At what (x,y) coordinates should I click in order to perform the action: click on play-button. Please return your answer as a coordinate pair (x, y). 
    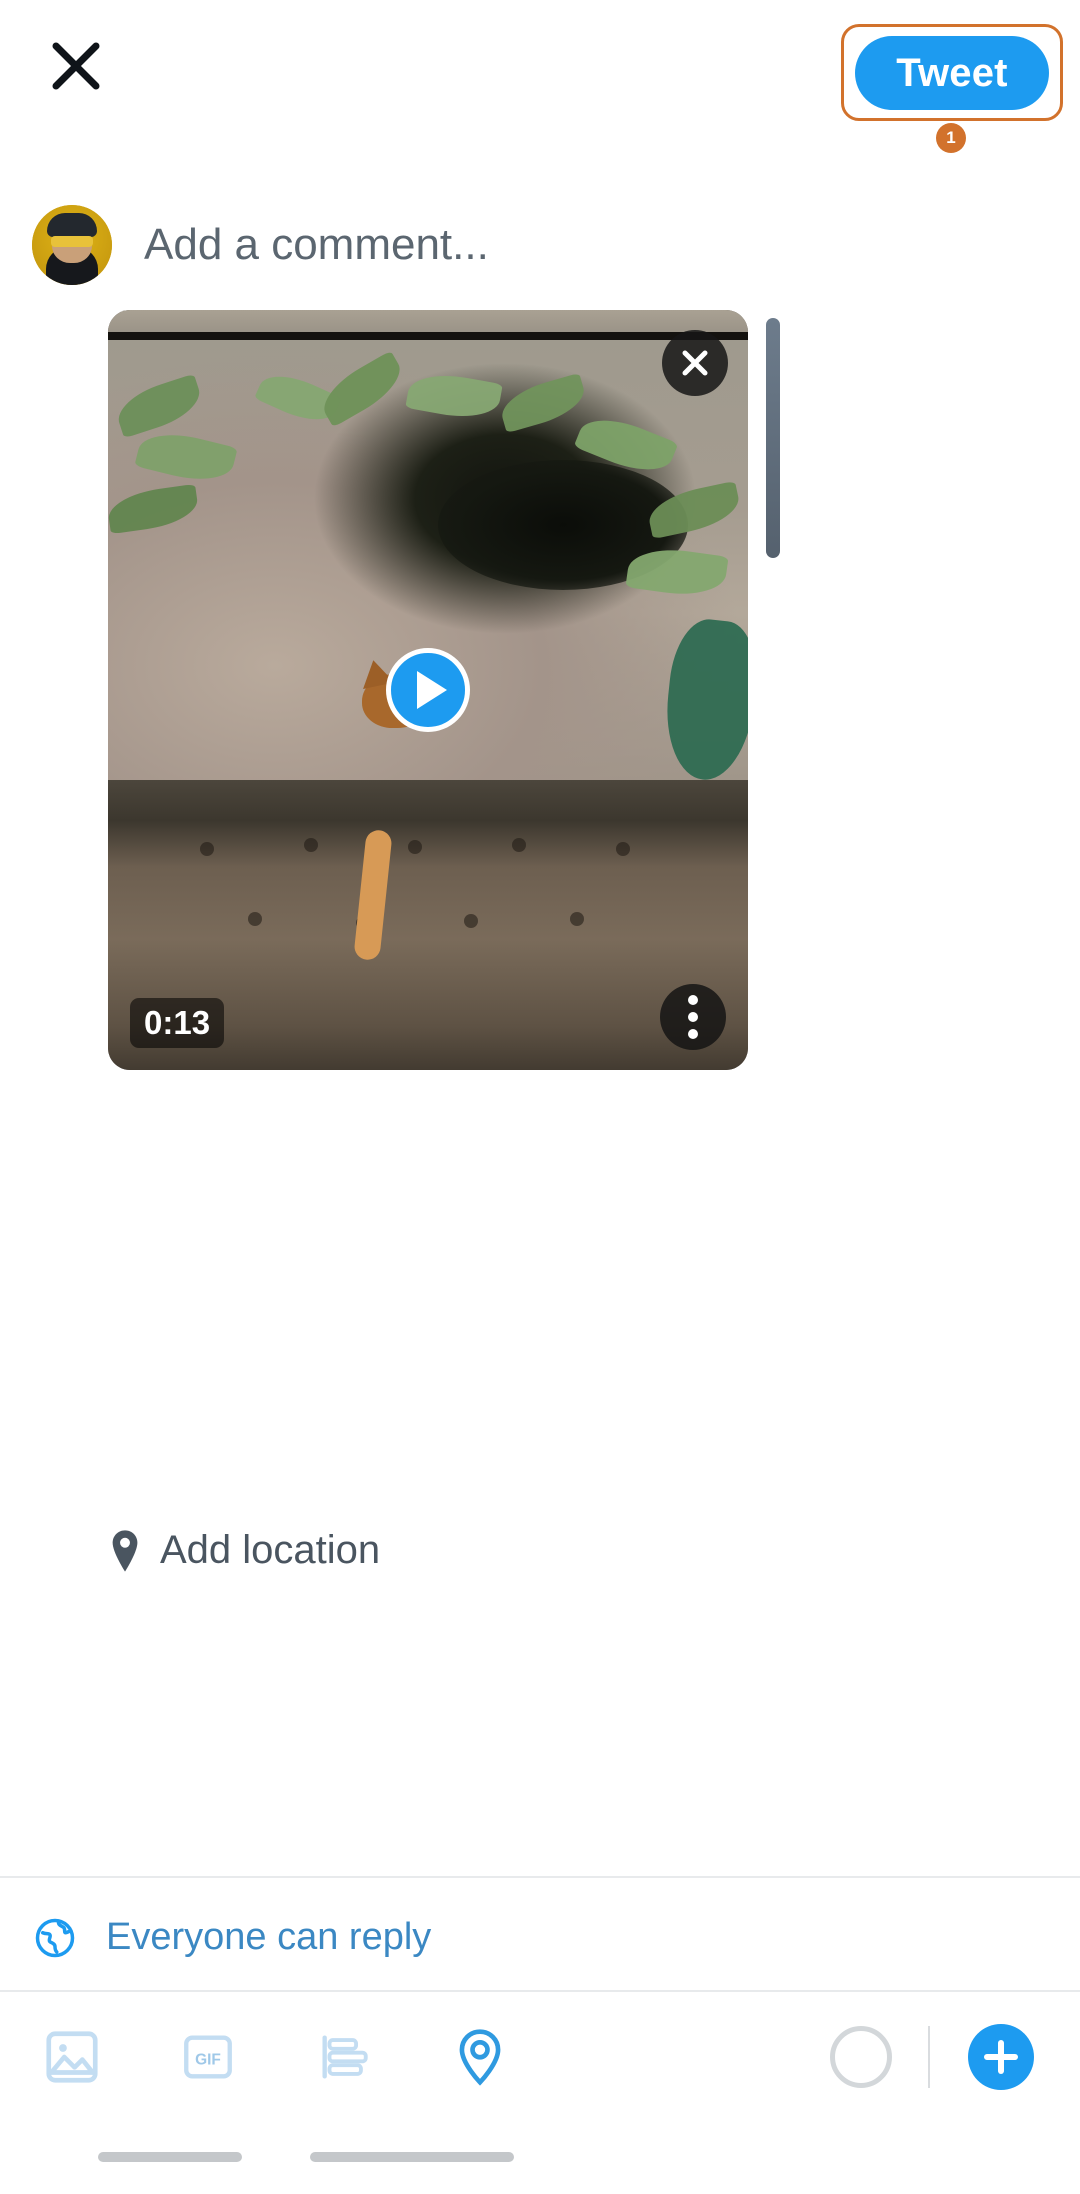
    Looking at the image, I should click on (428, 690).